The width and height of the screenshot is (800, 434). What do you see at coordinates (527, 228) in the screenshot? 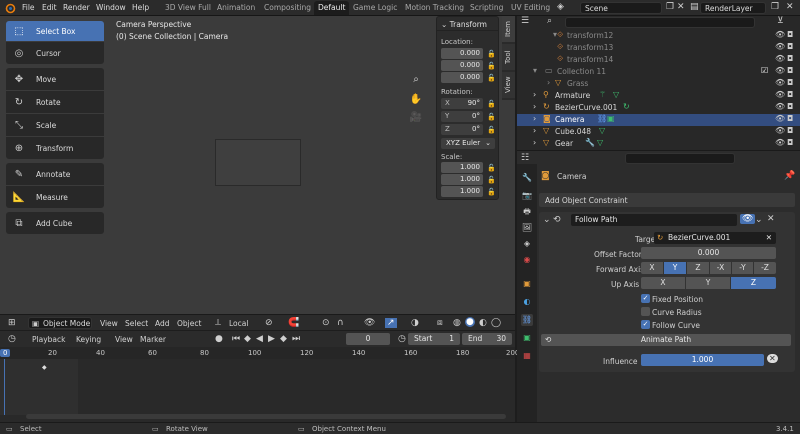
I see `view-layer-tab-icon: 🖼` at bounding box center [527, 228].